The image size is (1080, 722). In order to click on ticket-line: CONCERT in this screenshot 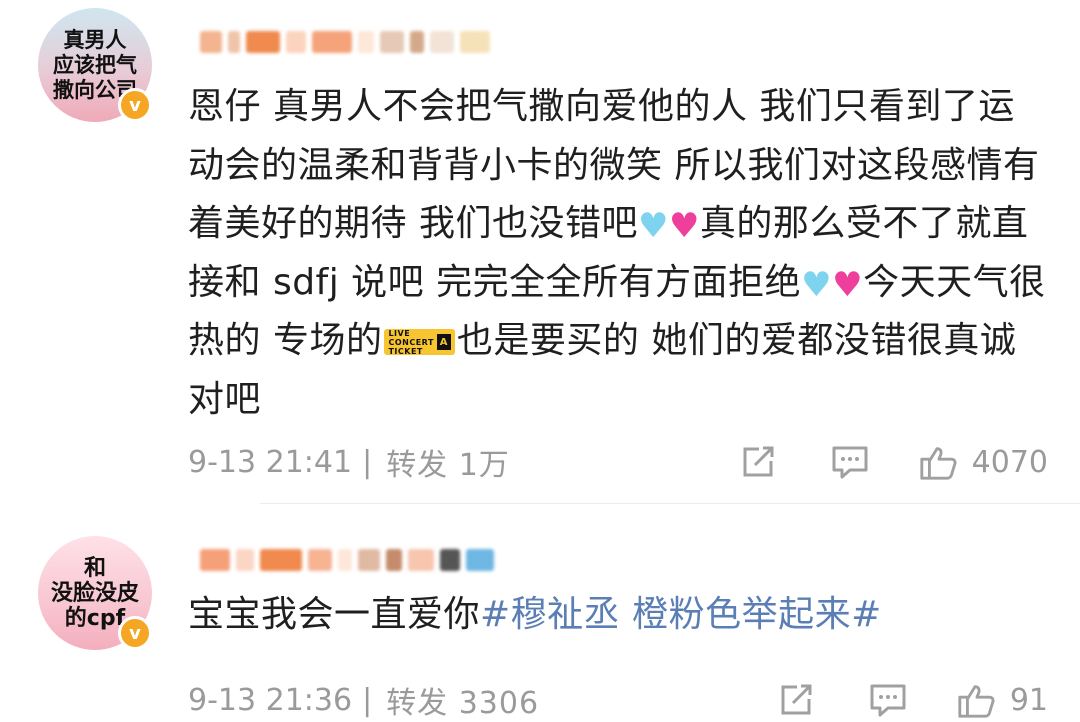, I will do `click(411, 342)`.